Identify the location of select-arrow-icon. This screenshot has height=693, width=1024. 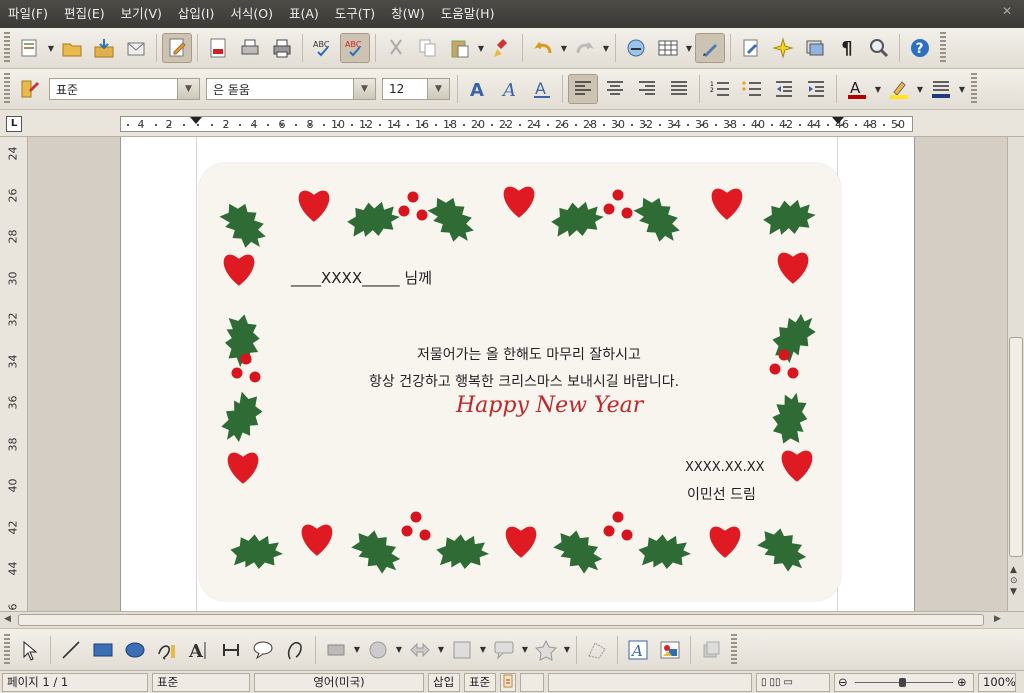
(30, 650).